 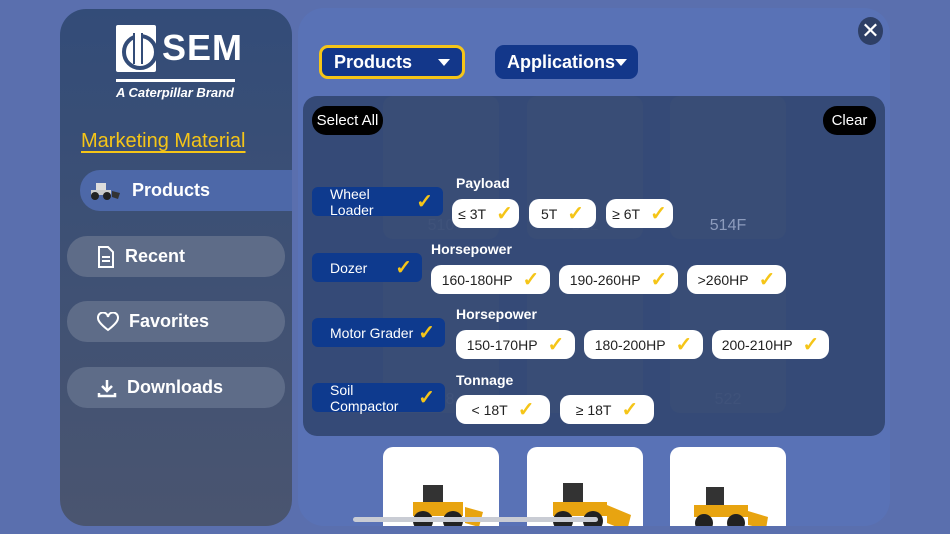 I want to click on wheel-loader-icon, so click(x=105, y=191).